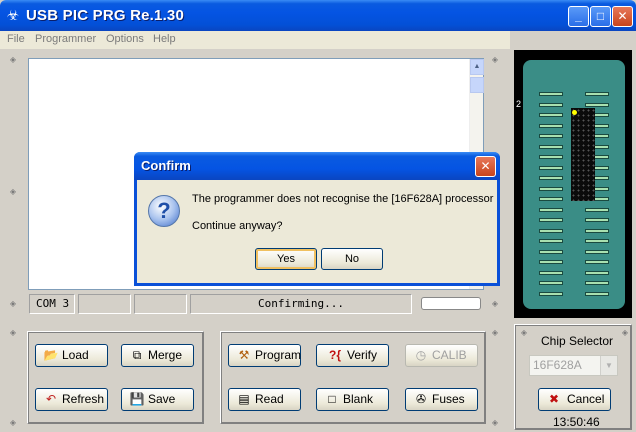 The width and height of the screenshot is (636, 432). Describe the element at coordinates (557, 365) in the screenshot. I see `chip-select-value: 16F628A` at that location.